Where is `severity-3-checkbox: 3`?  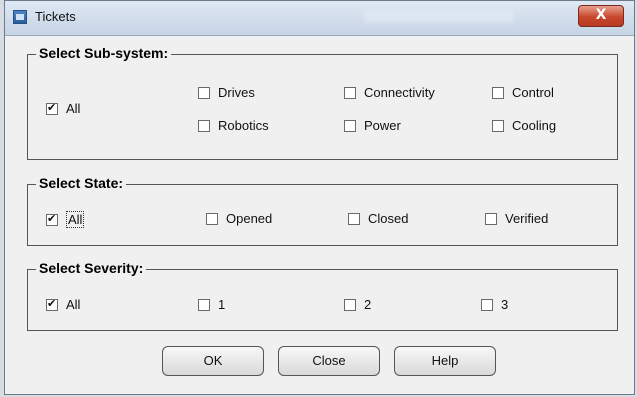 severity-3-checkbox: 3 is located at coordinates (494, 304).